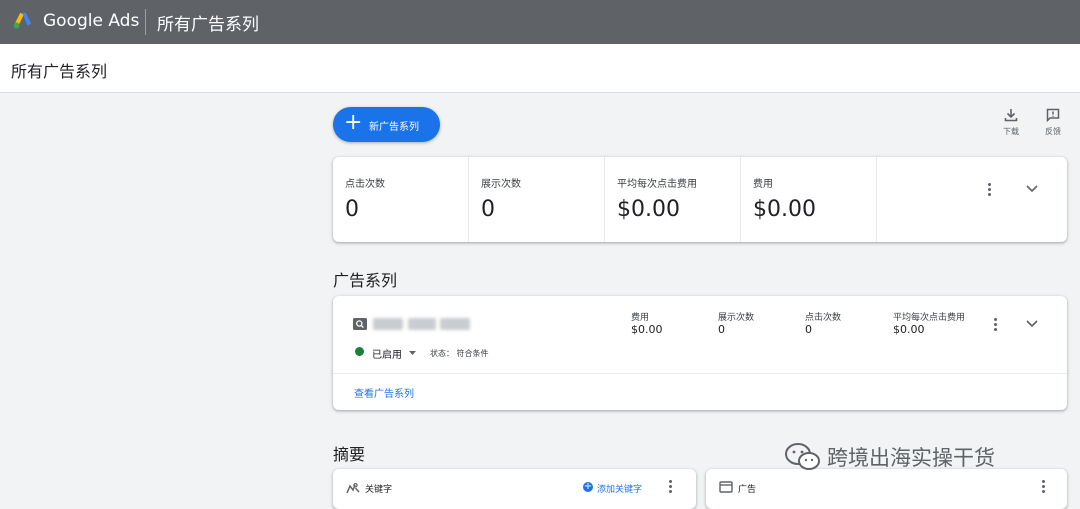 The height and width of the screenshot is (509, 1080). I want to click on ads-icon, so click(726, 487).